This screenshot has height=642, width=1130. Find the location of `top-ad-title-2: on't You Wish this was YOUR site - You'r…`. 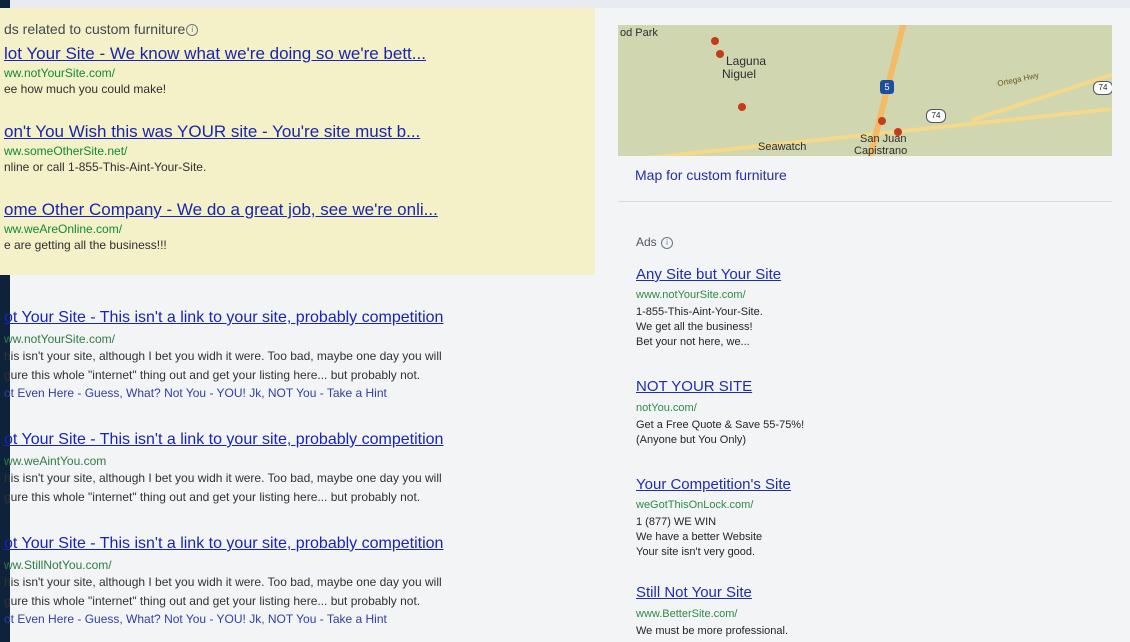

top-ad-title-2: on't You Wish this was YOUR site - You'r… is located at coordinates (212, 132).